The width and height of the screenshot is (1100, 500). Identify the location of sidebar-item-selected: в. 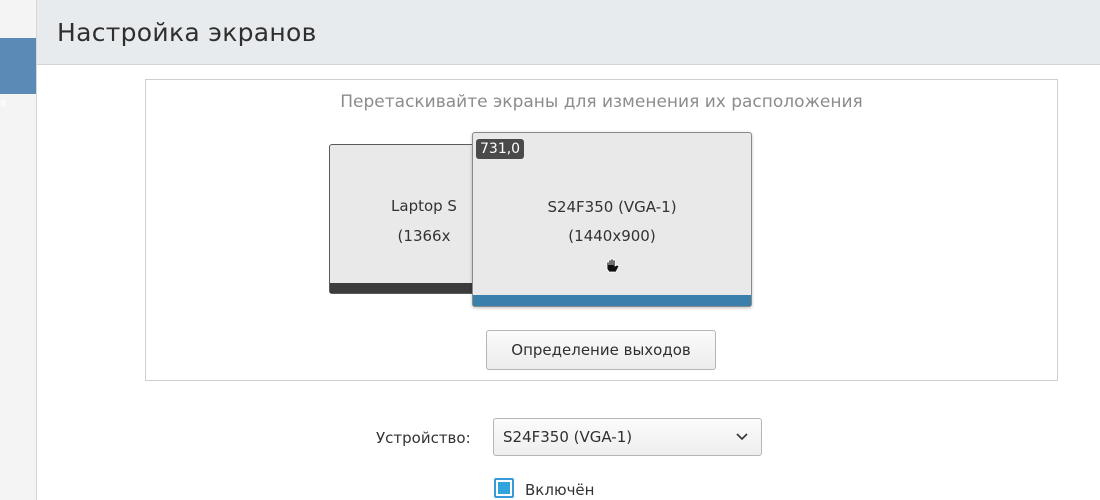
(18, 73).